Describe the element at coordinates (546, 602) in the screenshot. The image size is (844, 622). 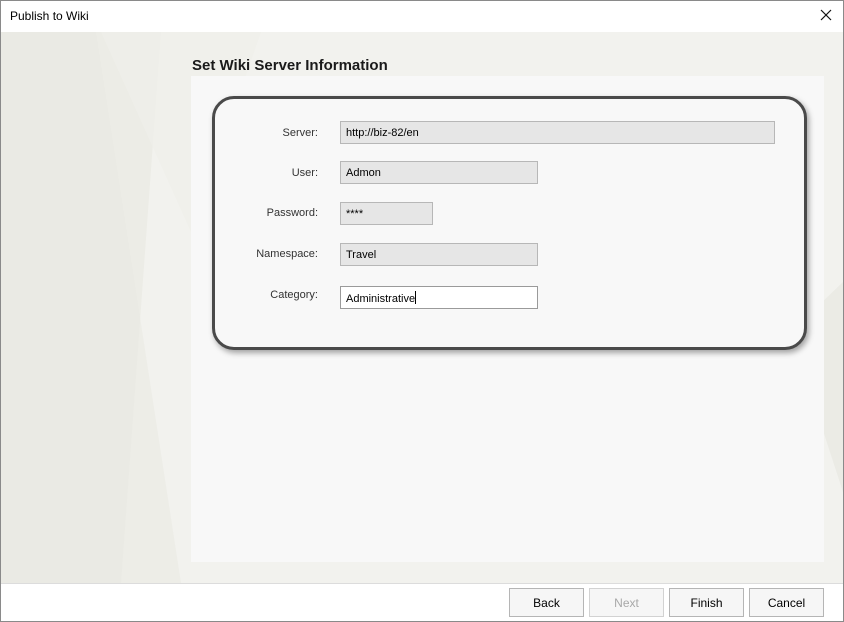
I see `back-button: Back` at that location.